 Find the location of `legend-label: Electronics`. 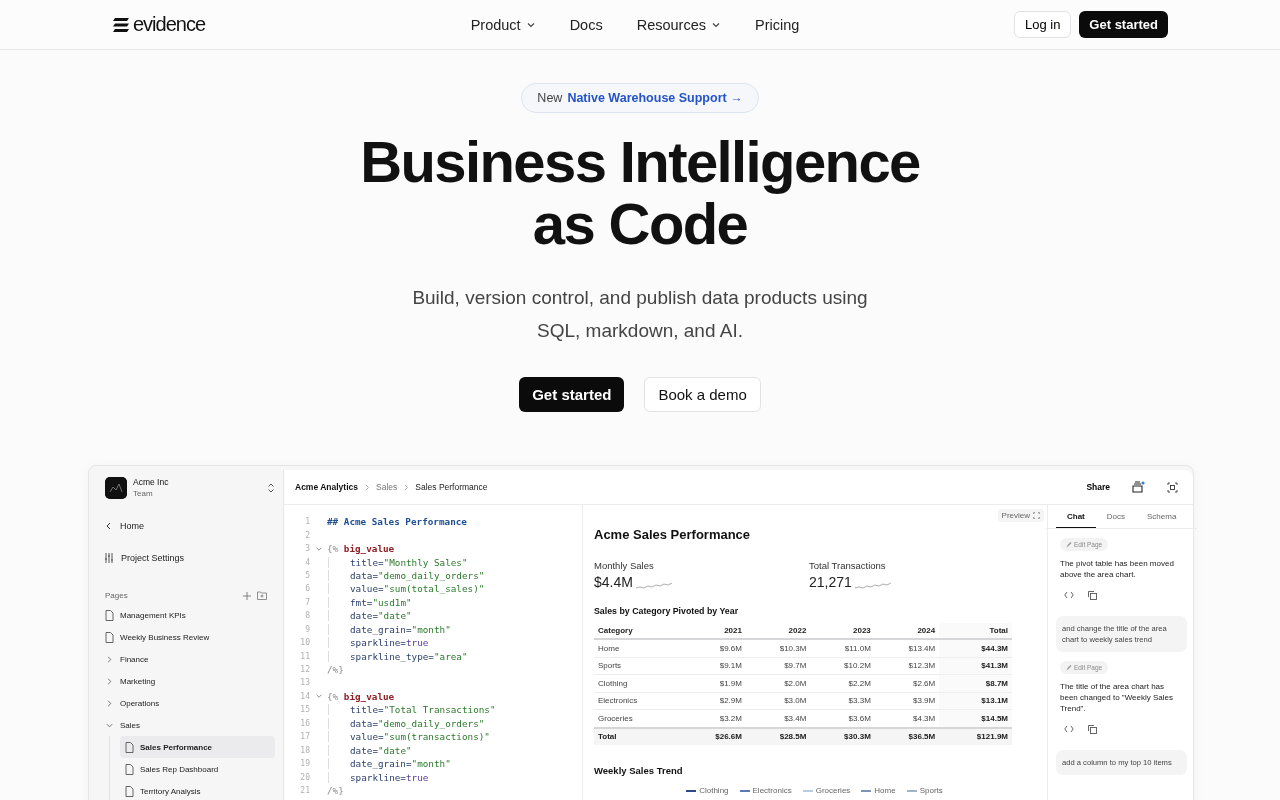

legend-label: Electronics is located at coordinates (772, 790).